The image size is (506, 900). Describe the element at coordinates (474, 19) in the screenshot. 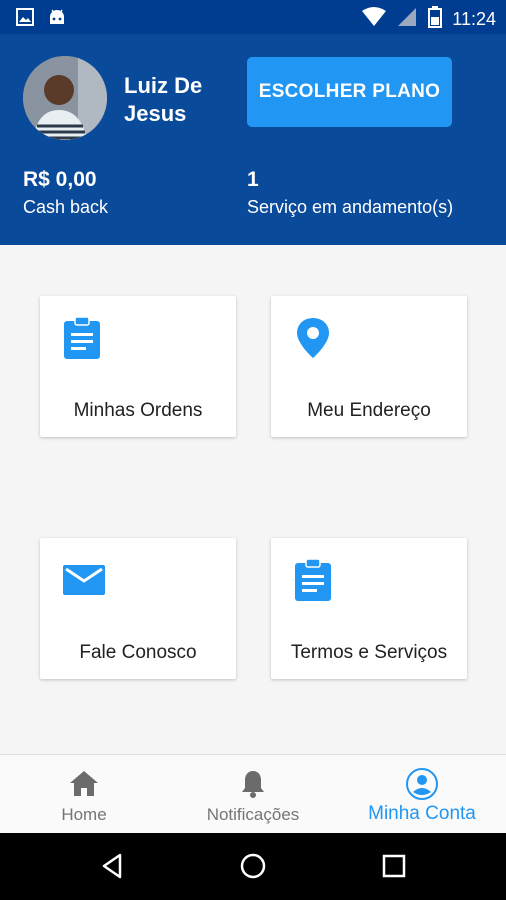

I see `status-time: 11:24` at that location.